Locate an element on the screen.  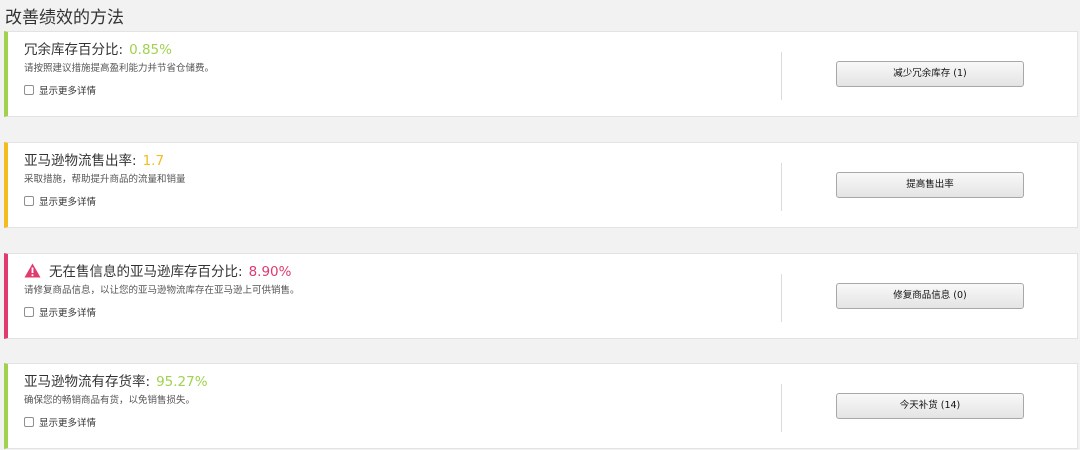
card-title: 冗余库存百分比: 0.85% is located at coordinates (98, 48).